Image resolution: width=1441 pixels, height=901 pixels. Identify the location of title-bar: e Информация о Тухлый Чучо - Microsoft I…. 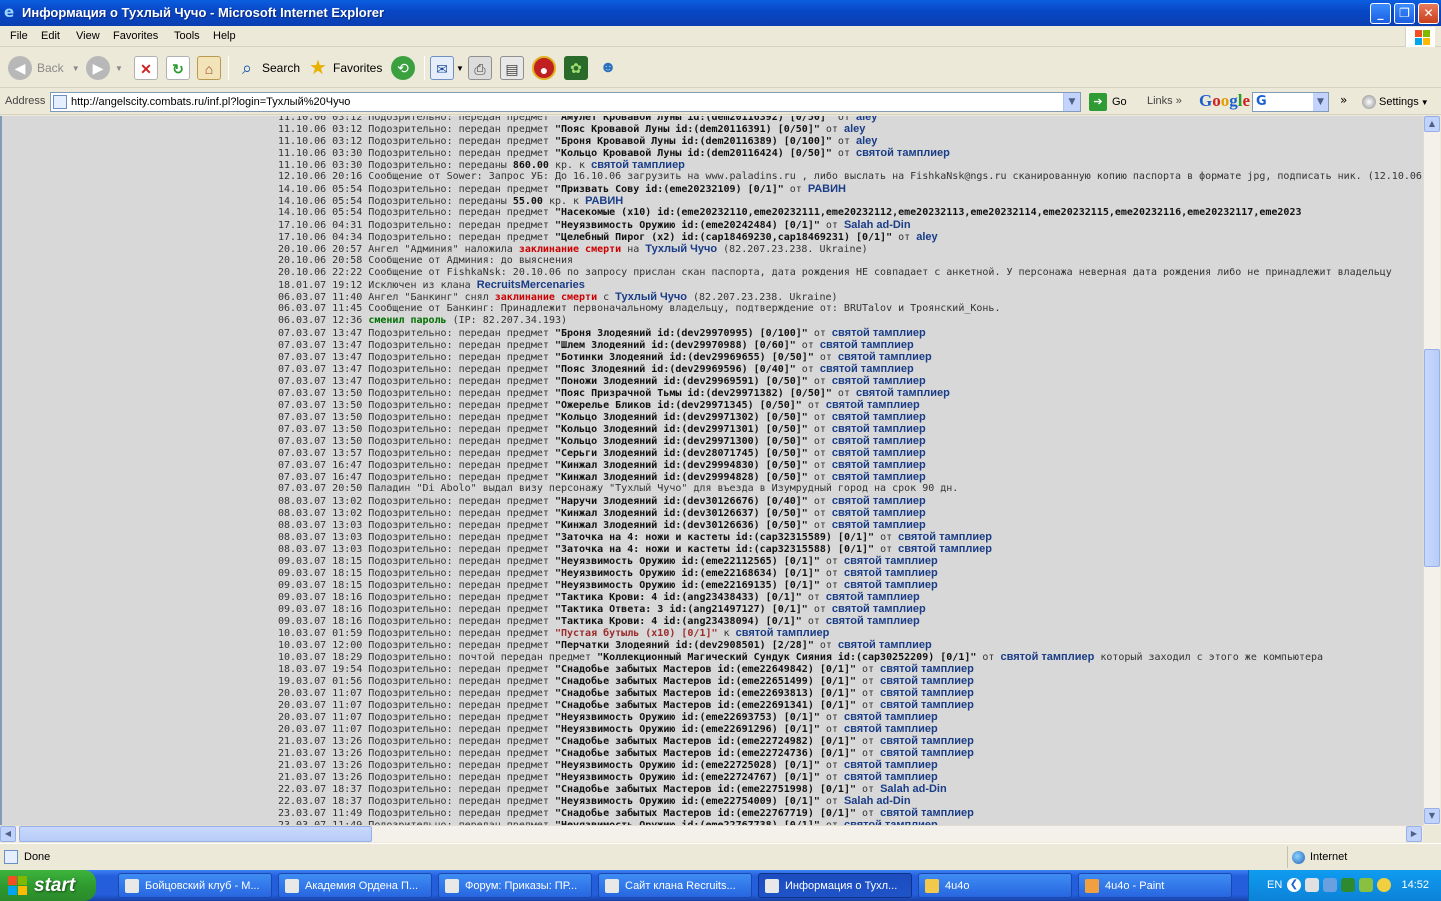
(720, 13).